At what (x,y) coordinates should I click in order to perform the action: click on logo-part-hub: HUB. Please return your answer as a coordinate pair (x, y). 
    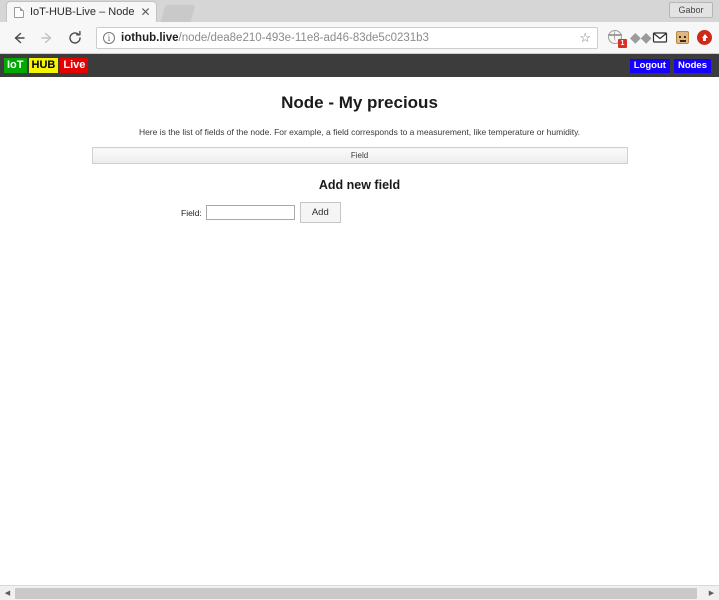
    Looking at the image, I should click on (43, 65).